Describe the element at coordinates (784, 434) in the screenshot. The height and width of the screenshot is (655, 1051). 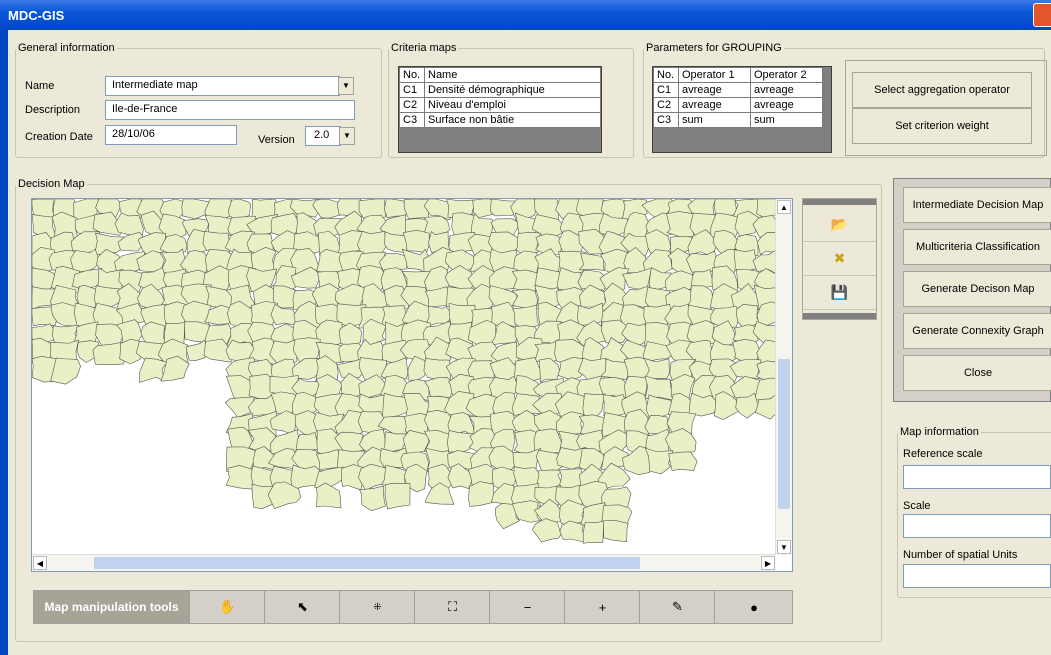
I see `vertical-scroll-thumb` at that location.